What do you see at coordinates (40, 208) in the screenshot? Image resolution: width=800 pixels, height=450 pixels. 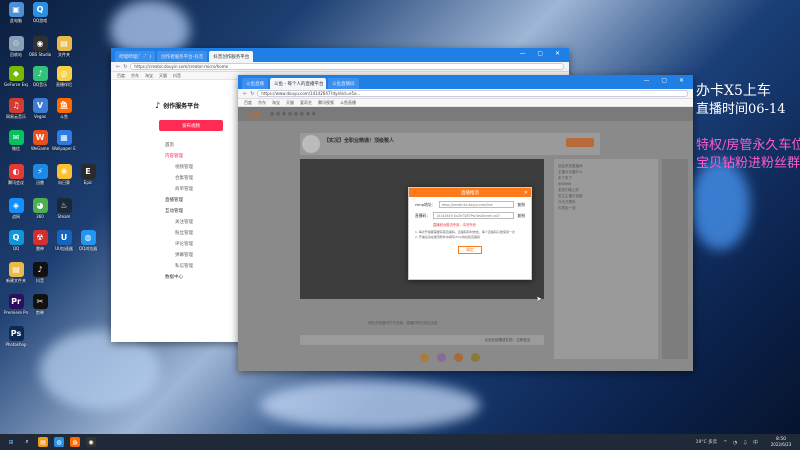 I see `desktop-icon: ◕ 360` at bounding box center [40, 208].